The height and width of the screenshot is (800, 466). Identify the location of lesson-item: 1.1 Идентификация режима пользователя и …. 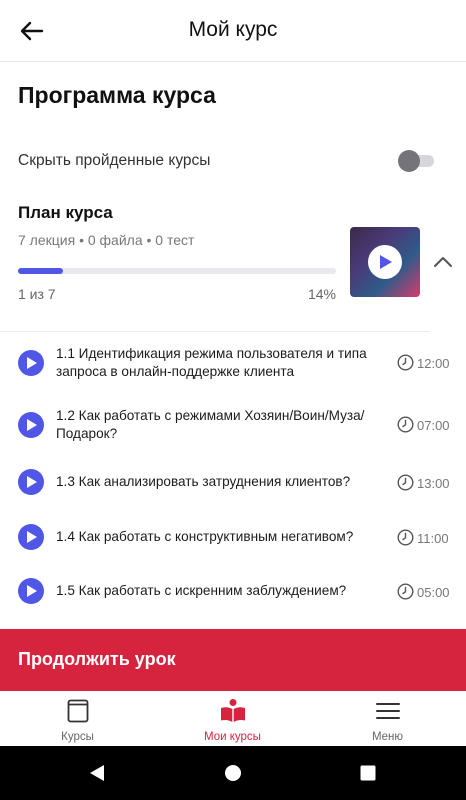
(233, 361).